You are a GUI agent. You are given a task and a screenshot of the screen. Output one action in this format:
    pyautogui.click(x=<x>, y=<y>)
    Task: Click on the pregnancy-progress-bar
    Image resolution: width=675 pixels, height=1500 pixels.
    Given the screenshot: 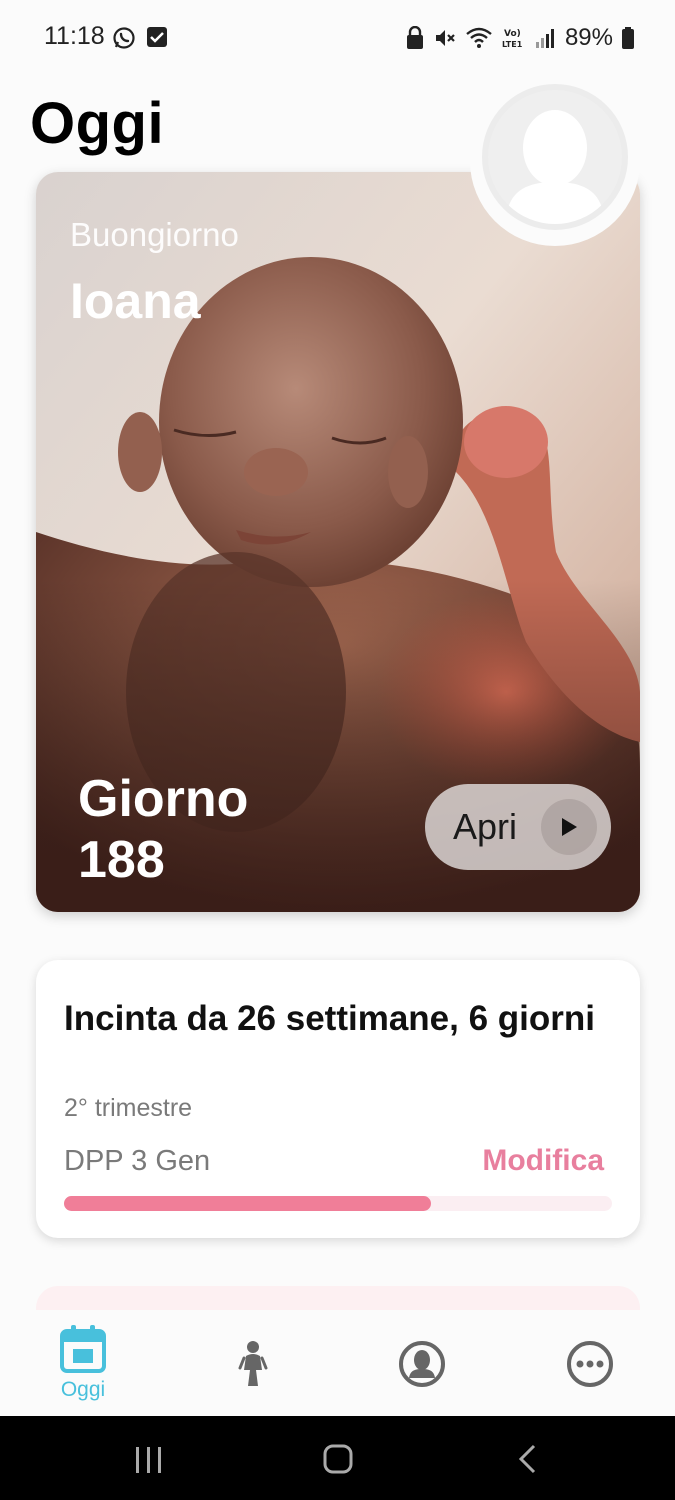 What is the action you would take?
    pyautogui.click(x=338, y=1203)
    